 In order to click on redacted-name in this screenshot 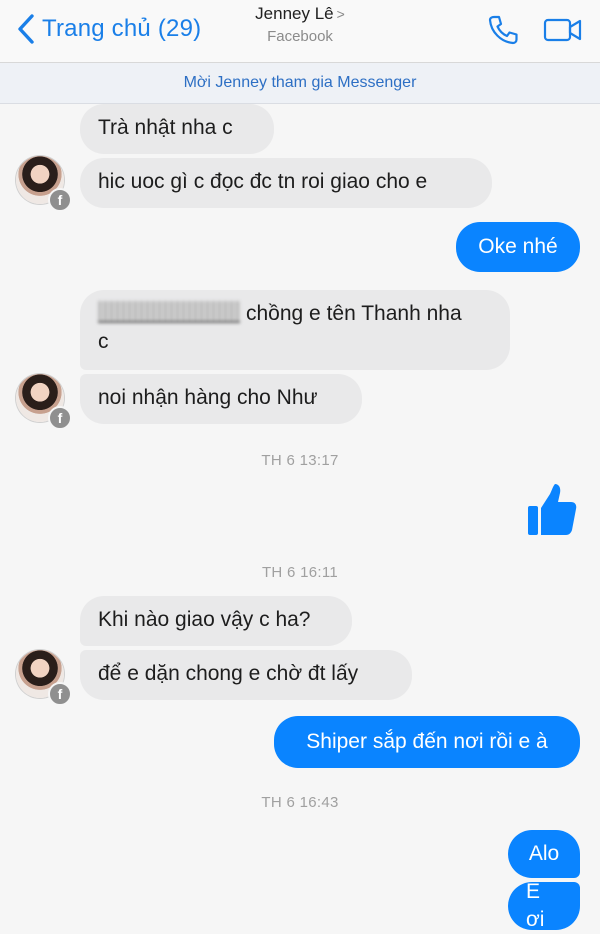, I will do `click(169, 312)`.